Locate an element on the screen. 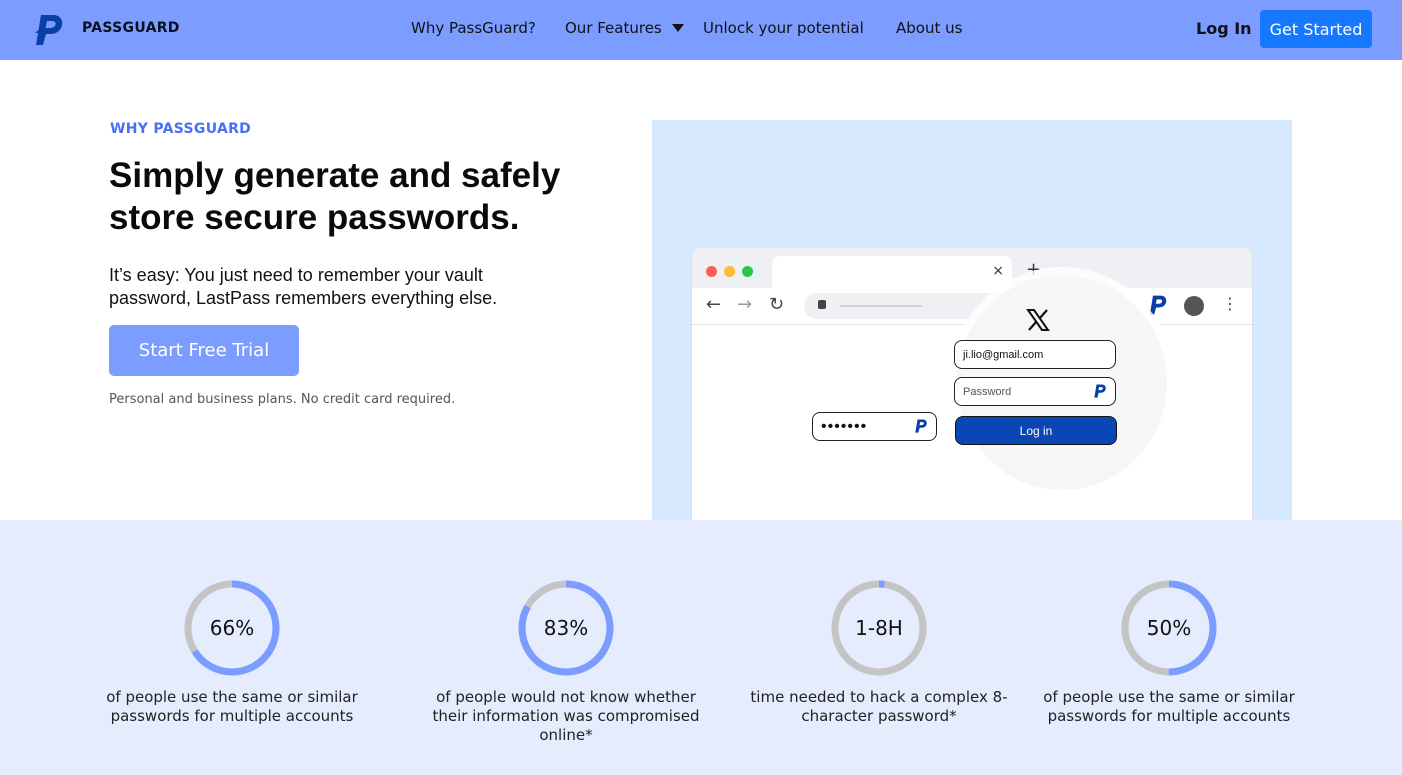  x-logo-icon is located at coordinates (1038, 320).